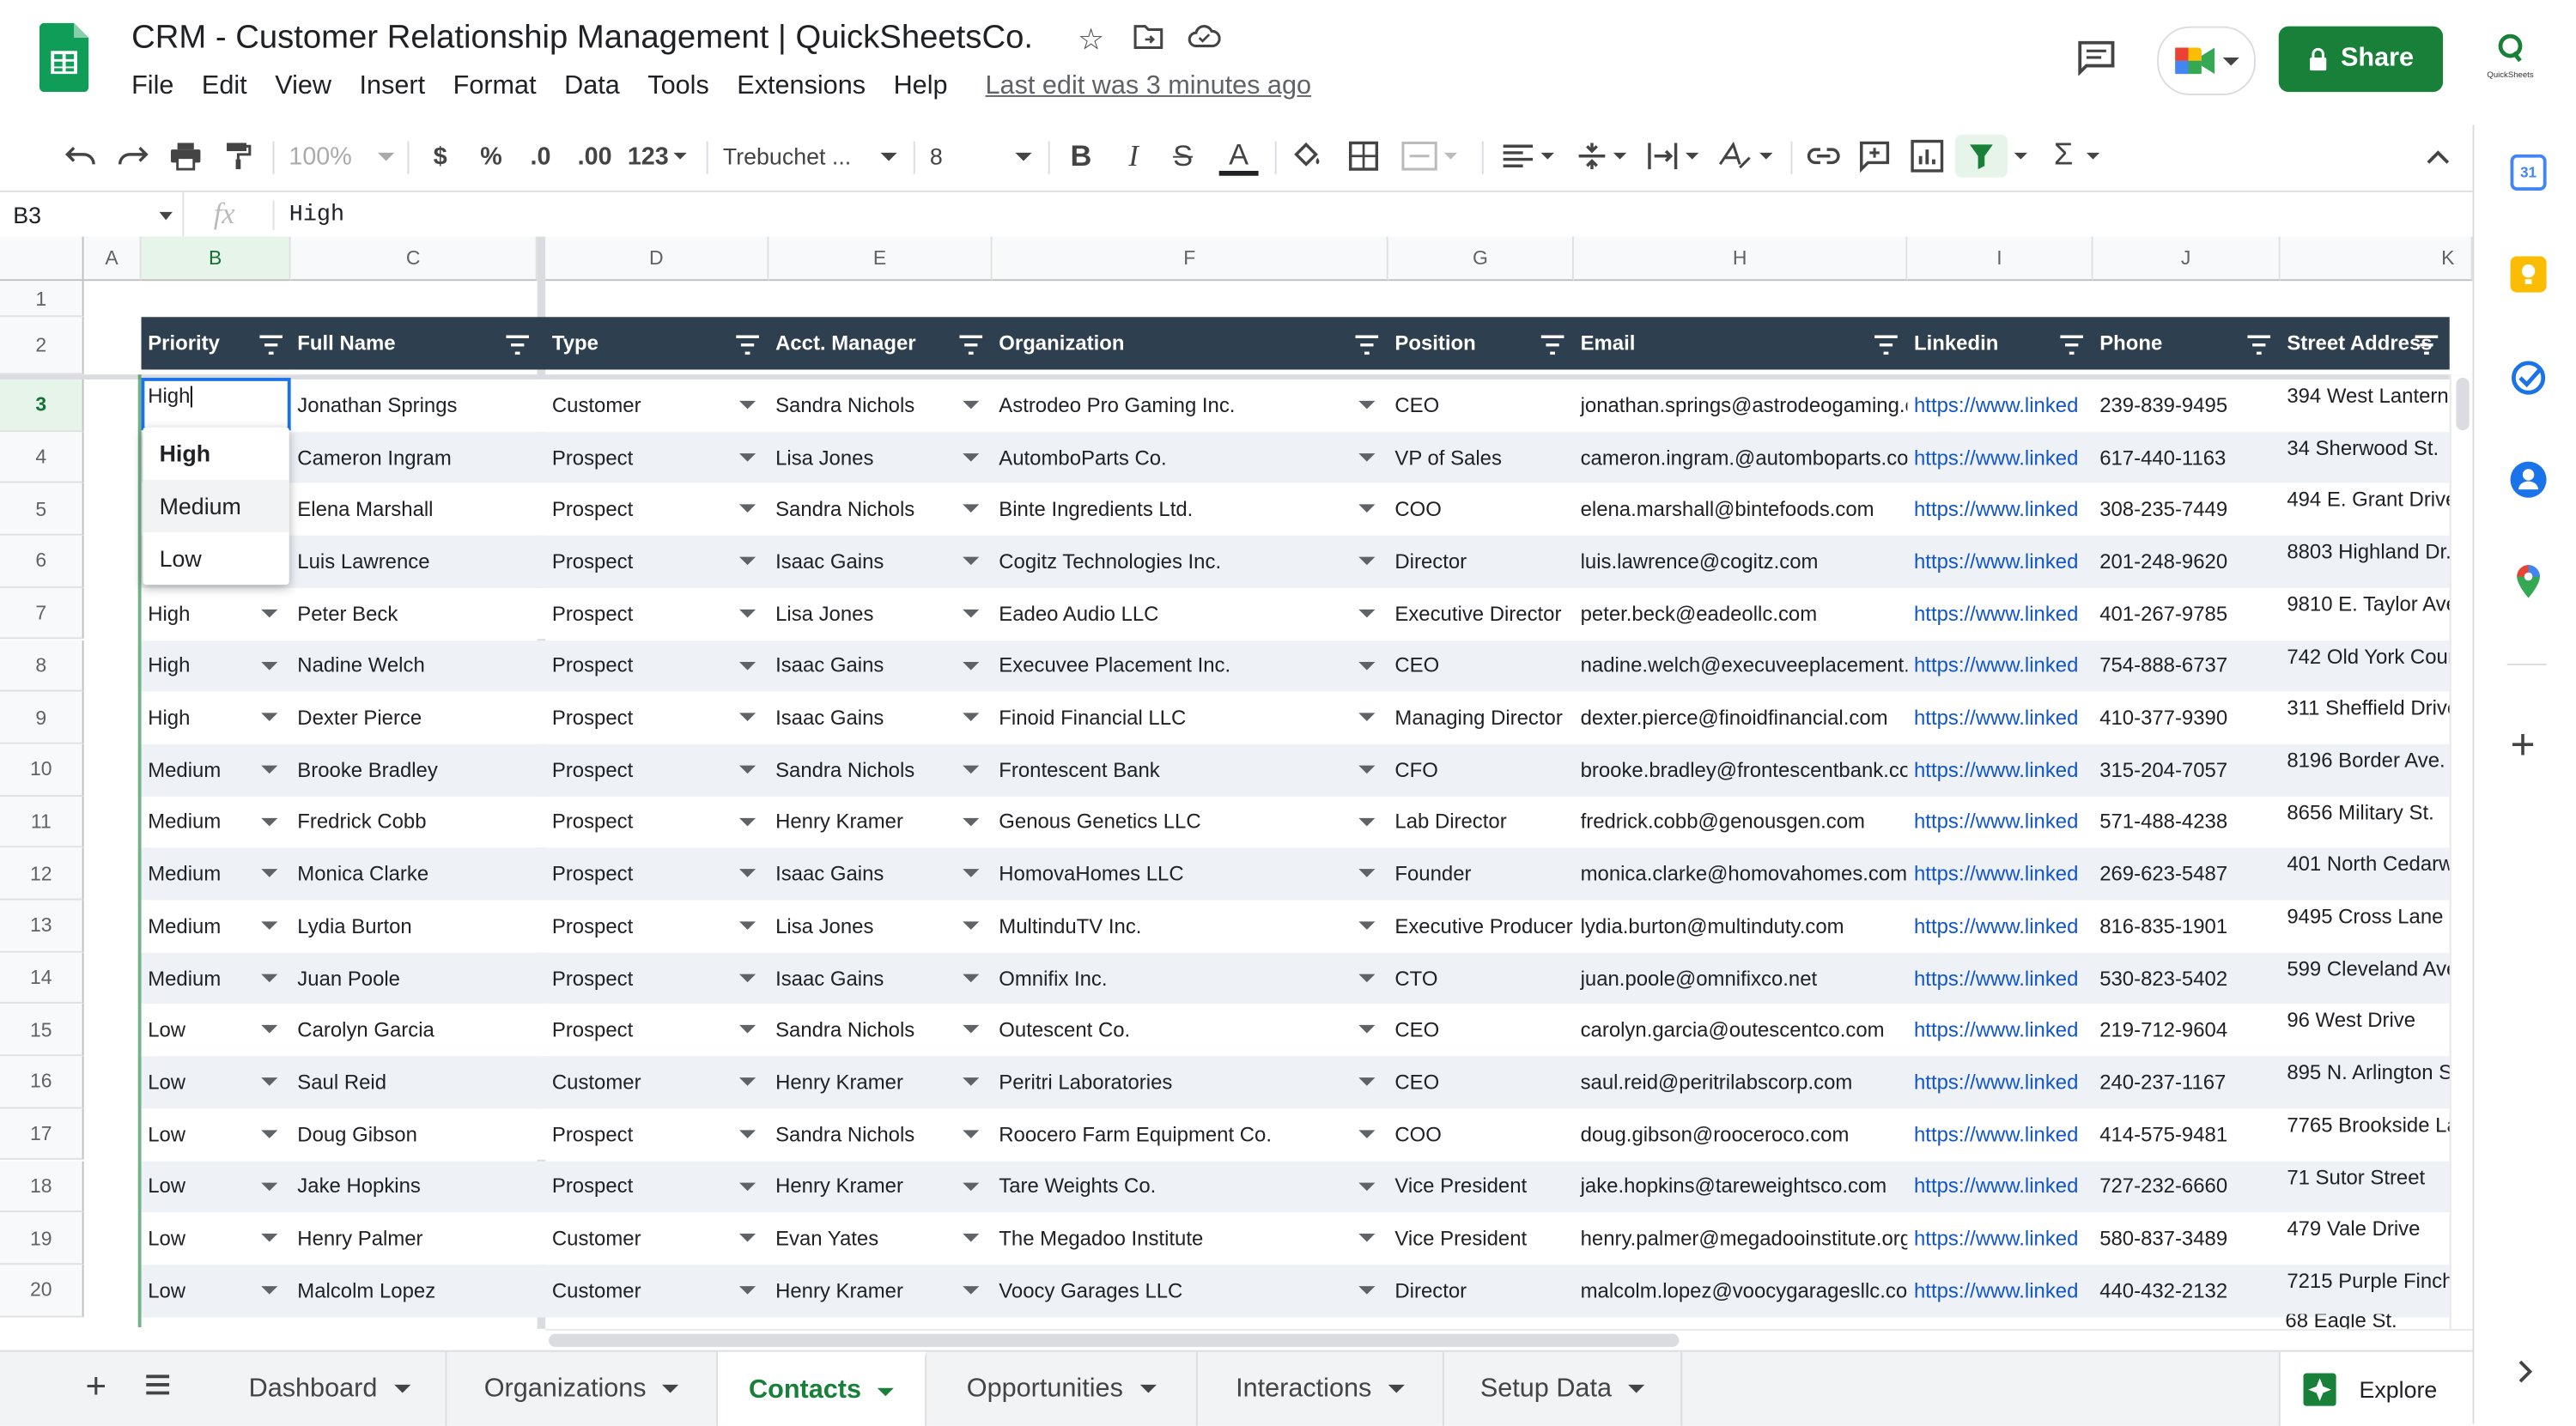 This screenshot has width=2576, height=1426. Describe the element at coordinates (1148, 40) in the screenshot. I see `move-folder-icon` at that location.